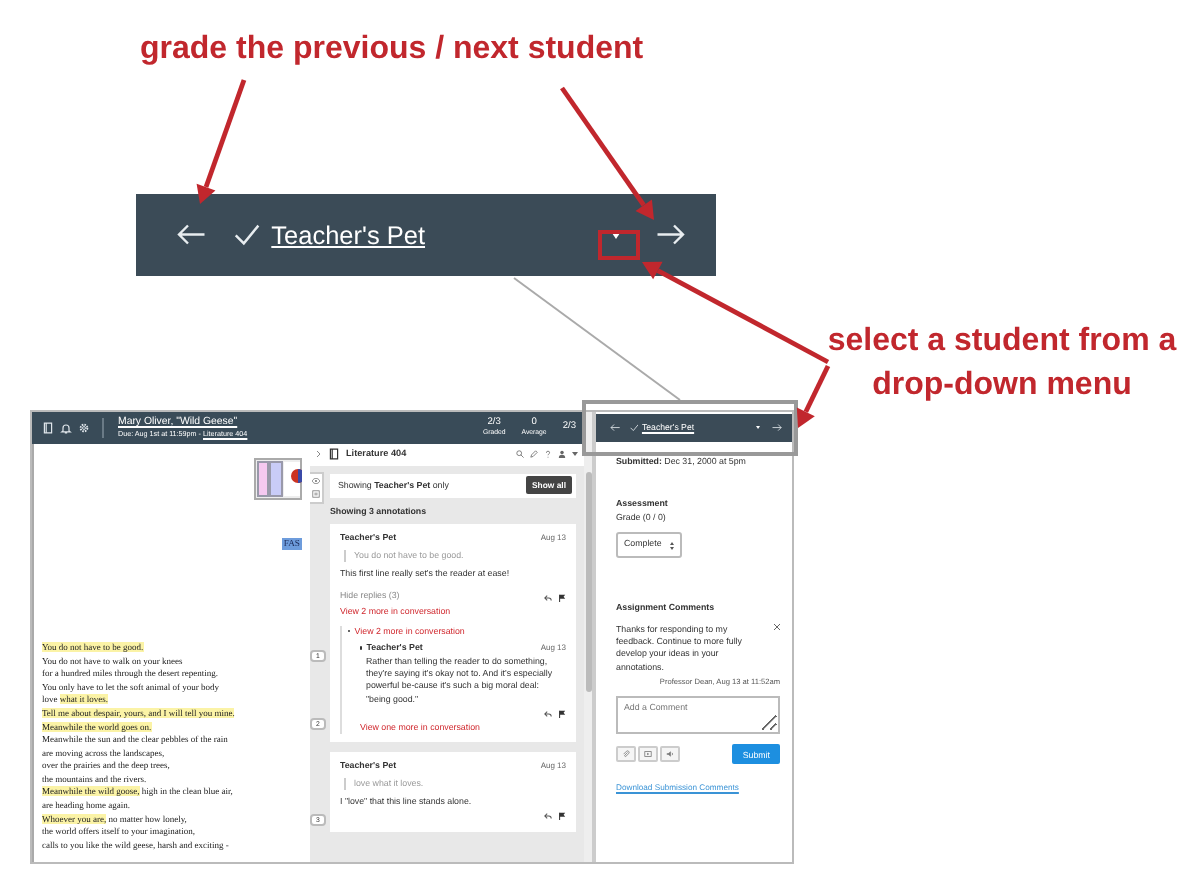 Image resolution: width=1200 pixels, height=892 pixels. Describe the element at coordinates (316, 480) in the screenshot. I see `eye-icon` at that location.